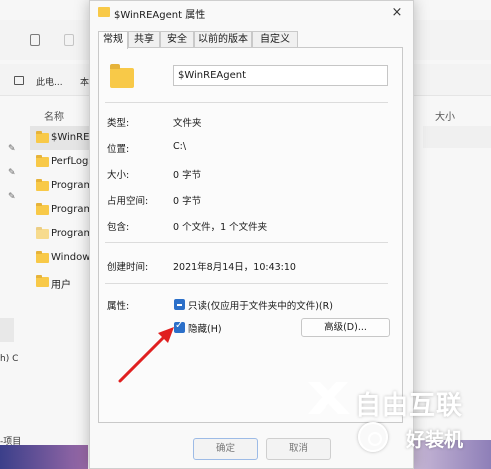  What do you see at coordinates (118, 227) in the screenshot?
I see `contains-label: 包含:` at bounding box center [118, 227].